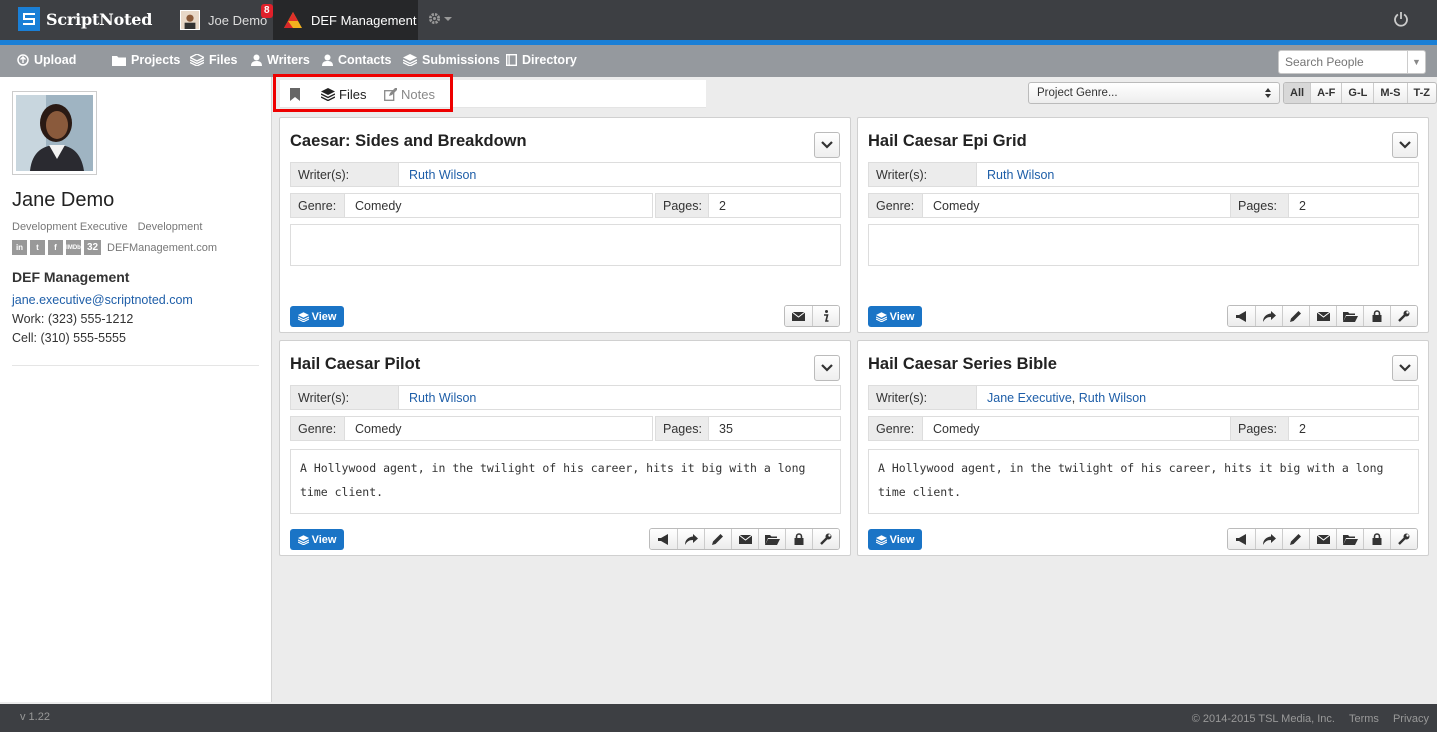 The image size is (1437, 732). What do you see at coordinates (73, 247) in the screenshot?
I see `imdb-icon: IMDb` at bounding box center [73, 247].